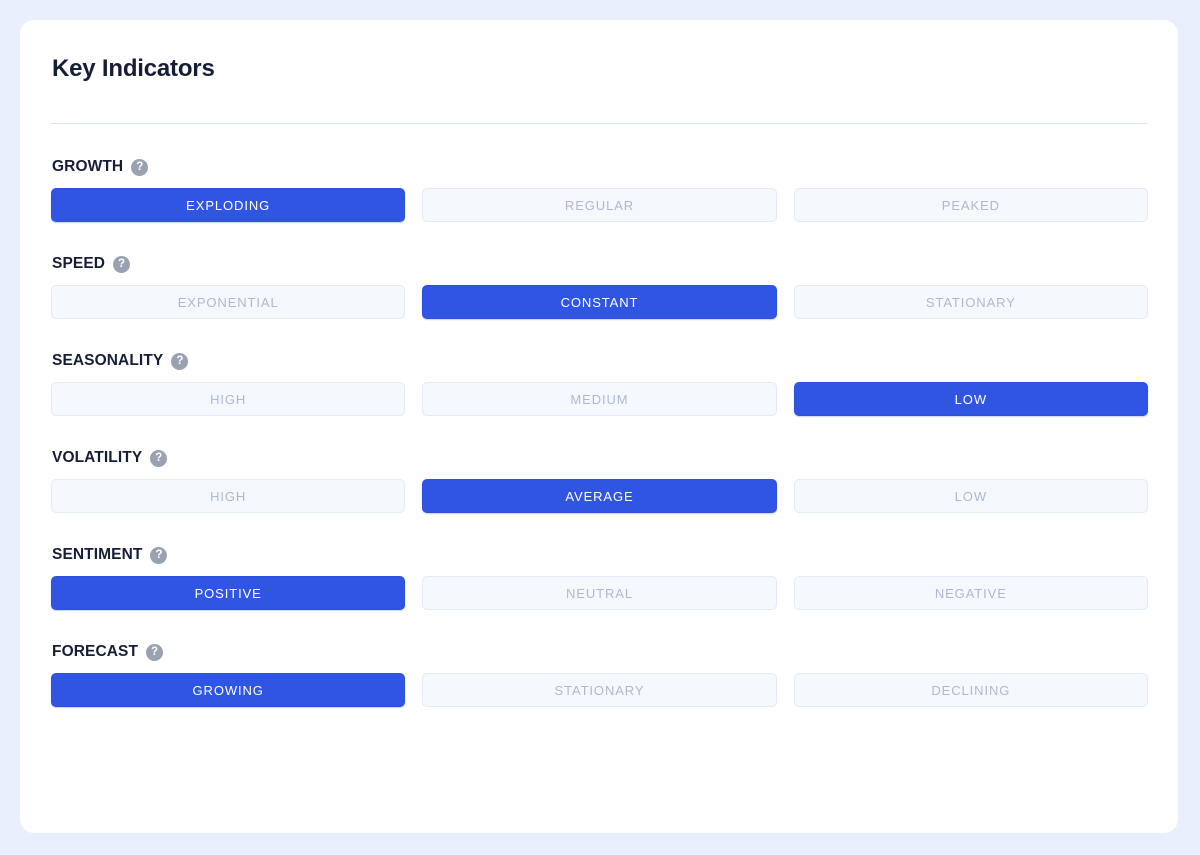 This screenshot has width=1200, height=855. Describe the element at coordinates (599, 458) in the screenshot. I see `indicator-label-group: VOLATILITY?` at that location.